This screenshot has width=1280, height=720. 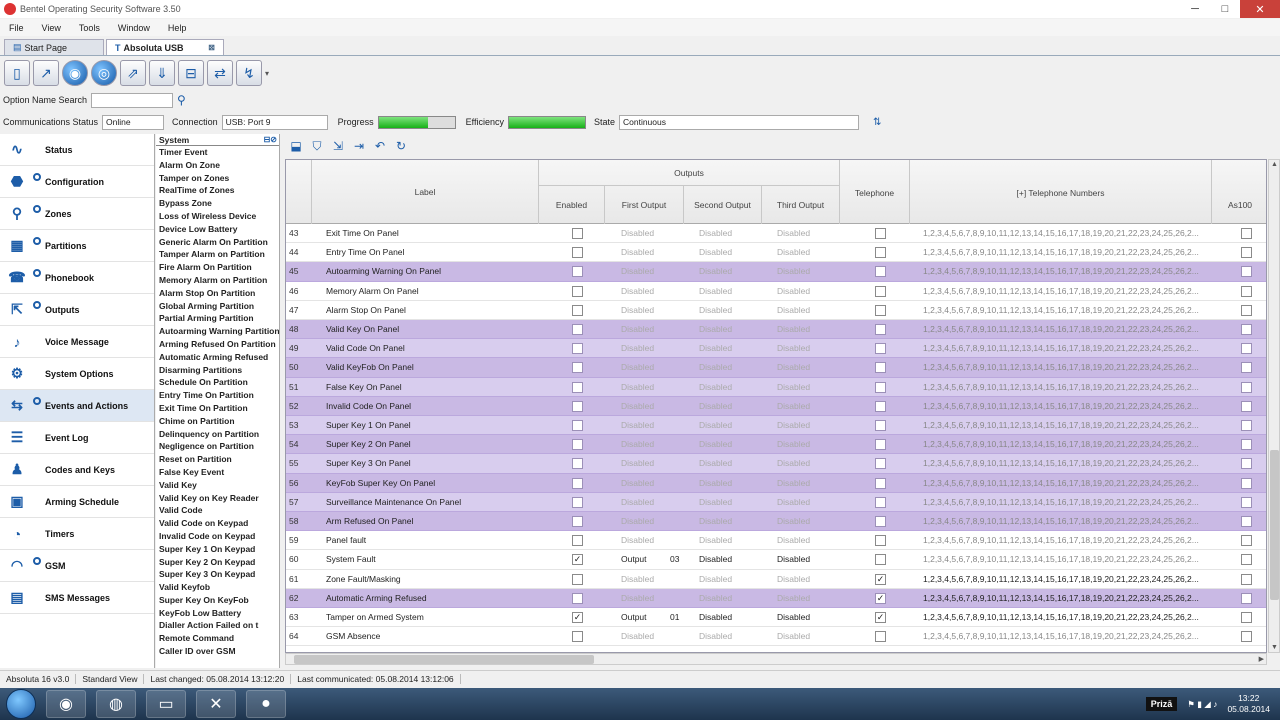 What do you see at coordinates (77, 182) in the screenshot?
I see `sidebar-item-configuration: ⬣ Configuration` at bounding box center [77, 182].